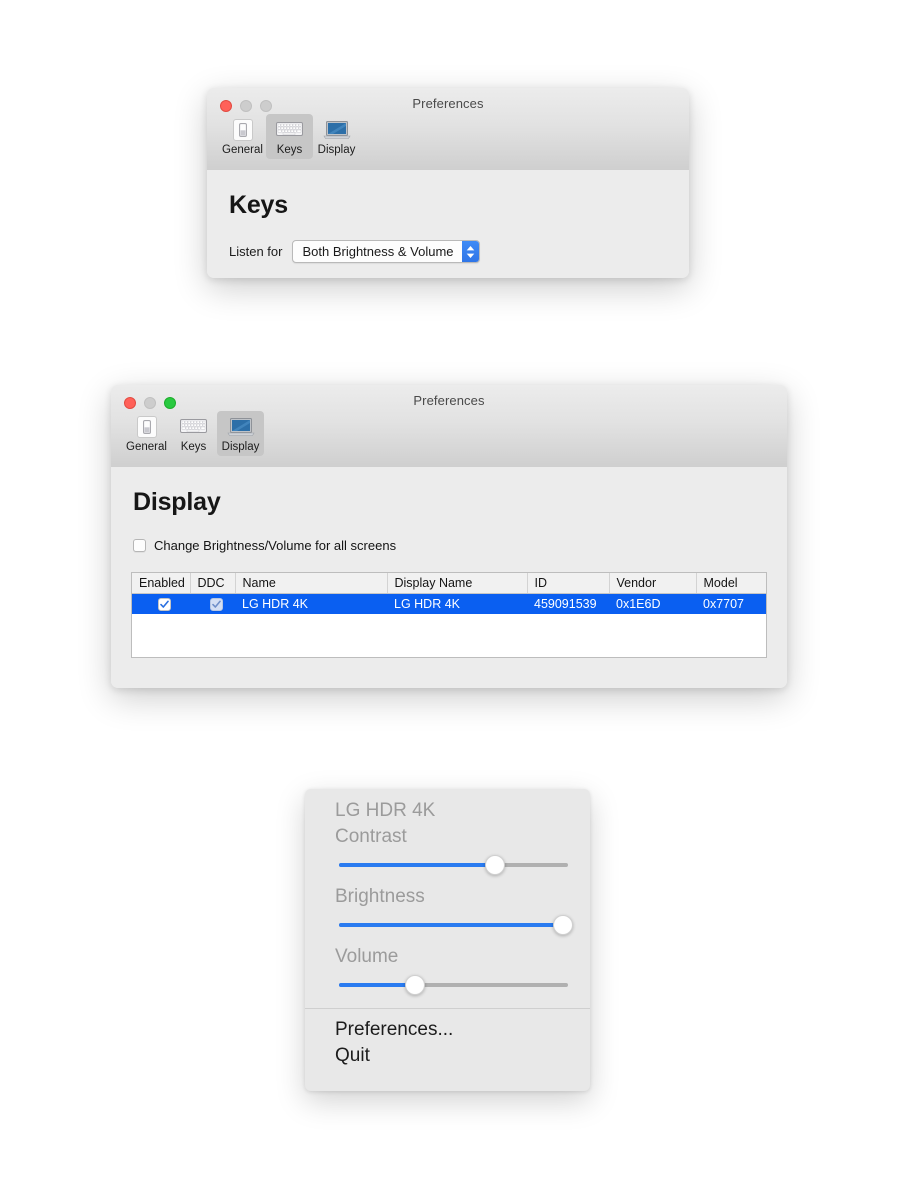  I want to click on toolbar-tabs-keys: General Keys Display, so click(289, 136).